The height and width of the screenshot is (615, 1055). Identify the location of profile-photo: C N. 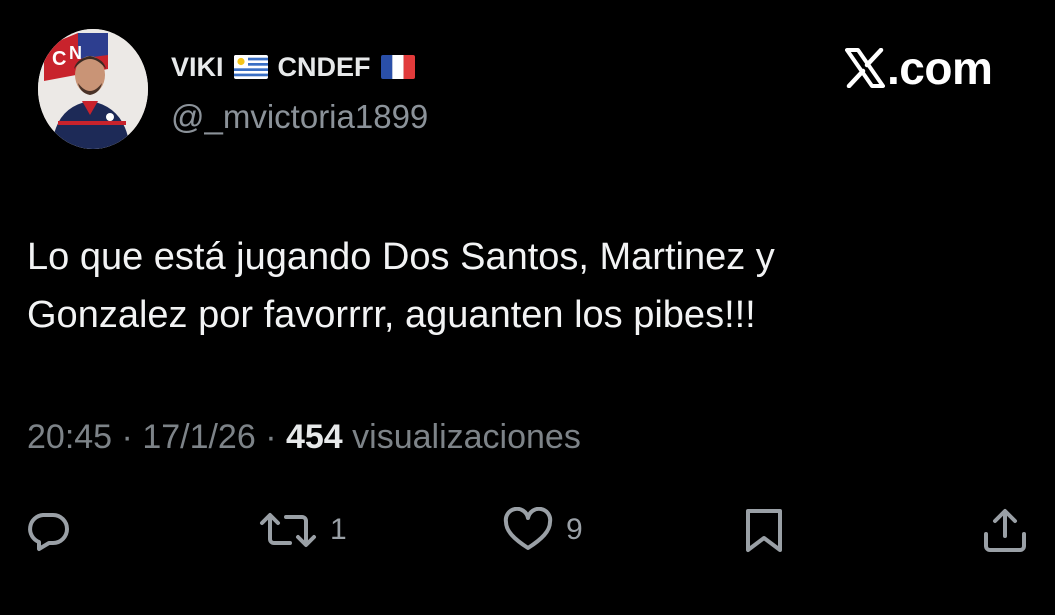
(93, 89).